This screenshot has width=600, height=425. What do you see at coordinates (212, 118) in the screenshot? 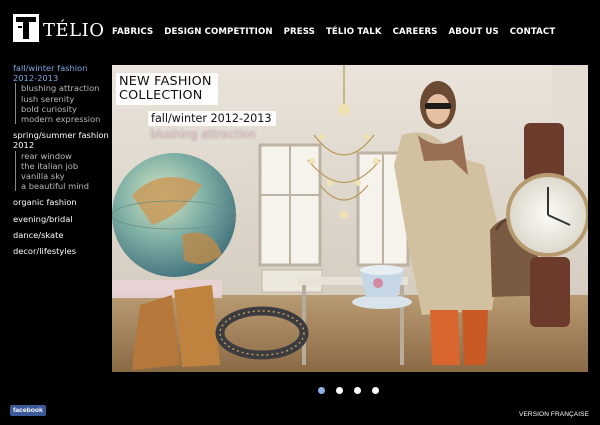
I see `hero-season-label: fall/winter 2012-2013` at bounding box center [212, 118].